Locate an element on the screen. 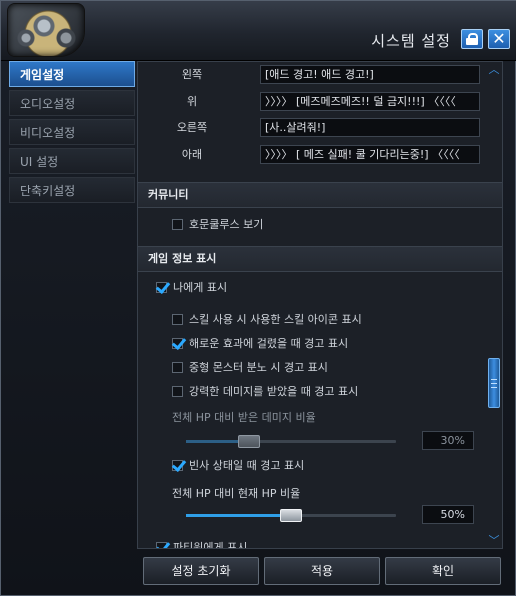  clockwork-emblem-icon is located at coordinates (46, 30).